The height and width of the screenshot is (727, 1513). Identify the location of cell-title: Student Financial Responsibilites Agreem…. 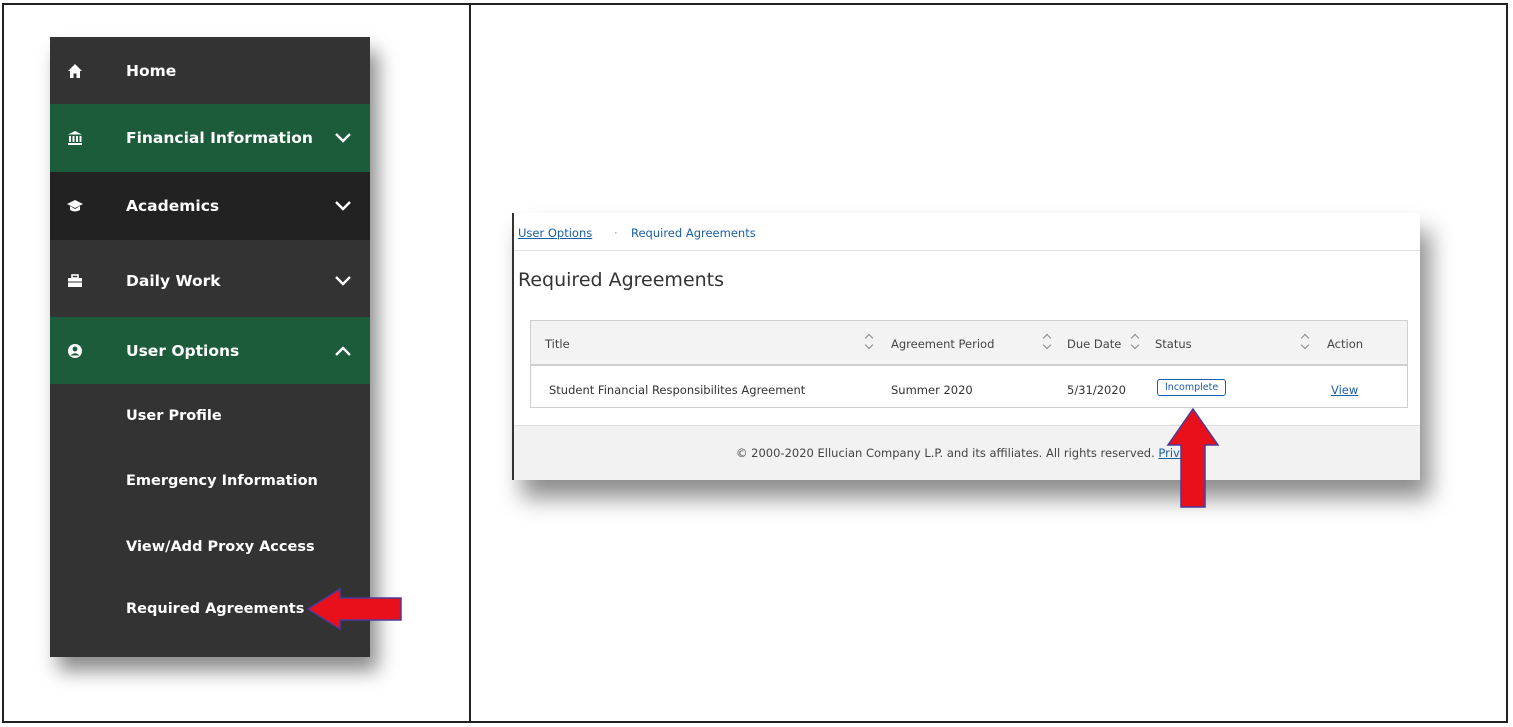
(677, 390).